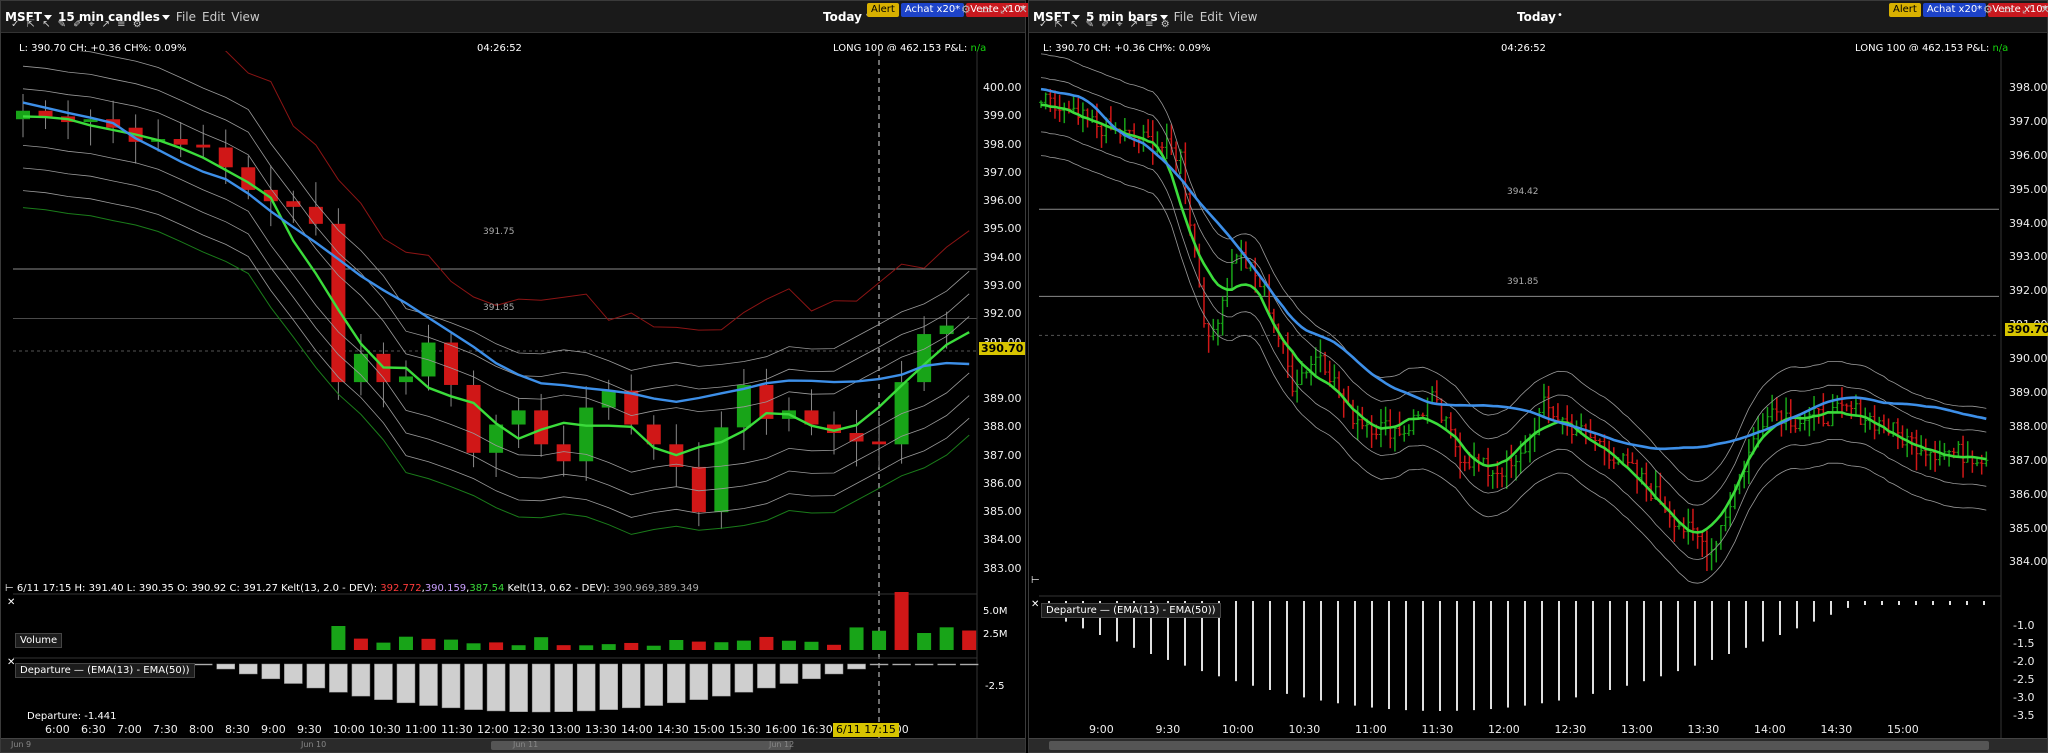  Describe the element at coordinates (1002, 455) in the screenshot. I see `price-axis-label: 387.00` at that location.